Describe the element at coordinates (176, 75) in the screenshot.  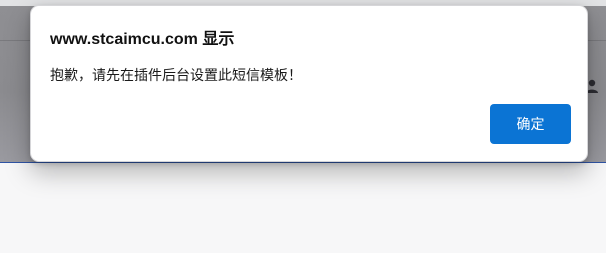
I see `dialog-message: 抱歉，请先在插件后台设置此短信模板！` at that location.